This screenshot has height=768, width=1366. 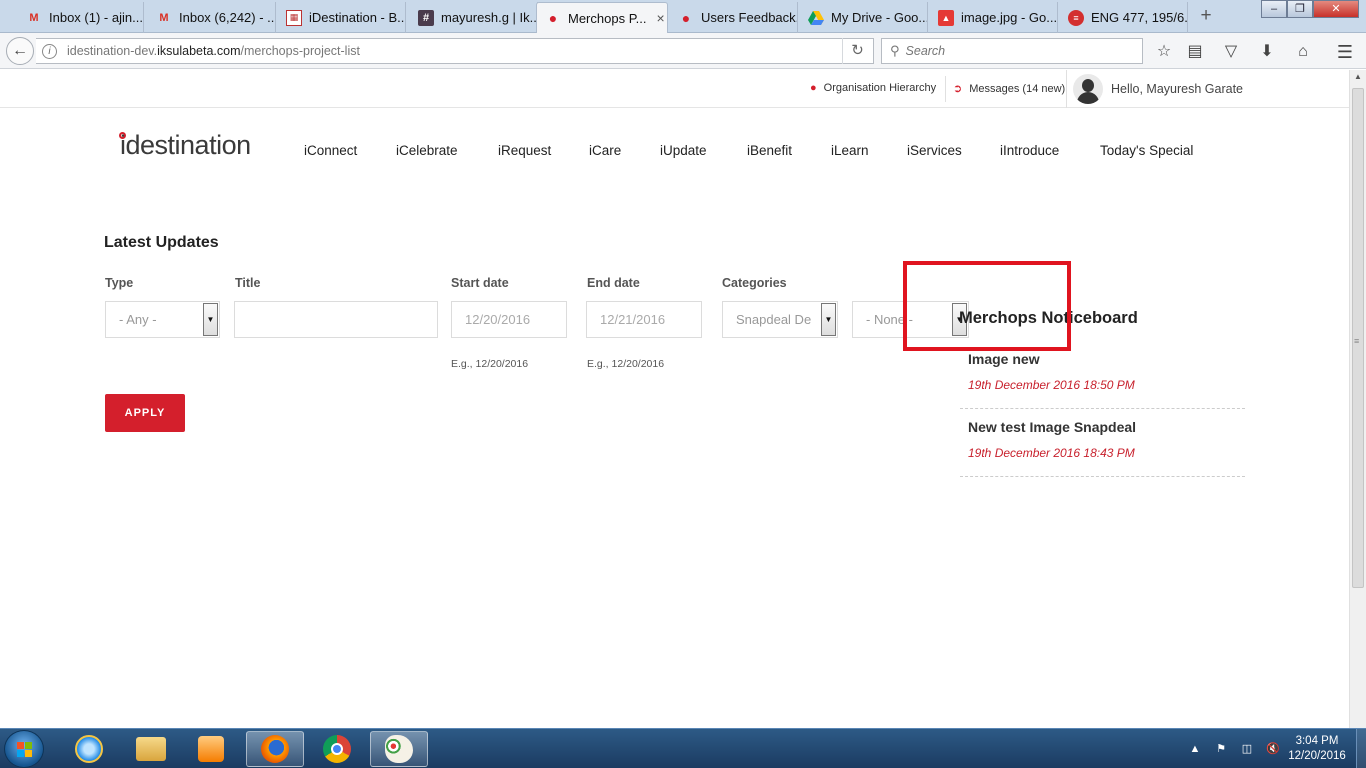 What do you see at coordinates (1274, 9) in the screenshot?
I see `minimize-button: –` at bounding box center [1274, 9].